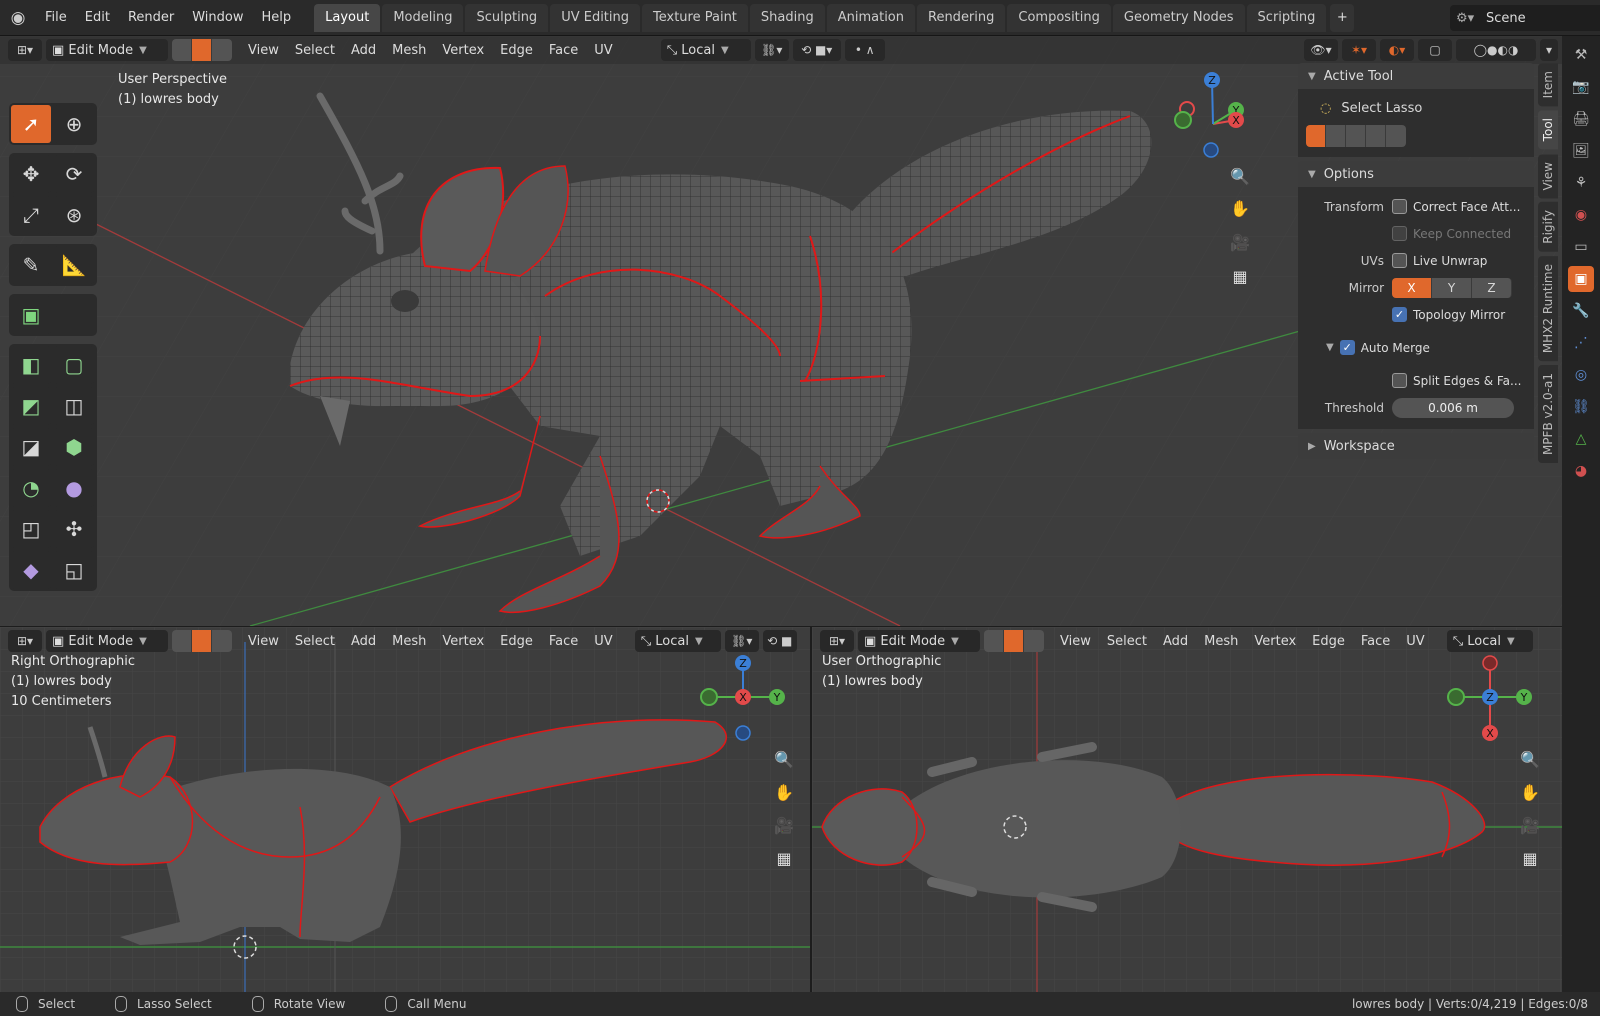  I want to click on auto-merge-checkbox: ✓, so click(1347, 347).